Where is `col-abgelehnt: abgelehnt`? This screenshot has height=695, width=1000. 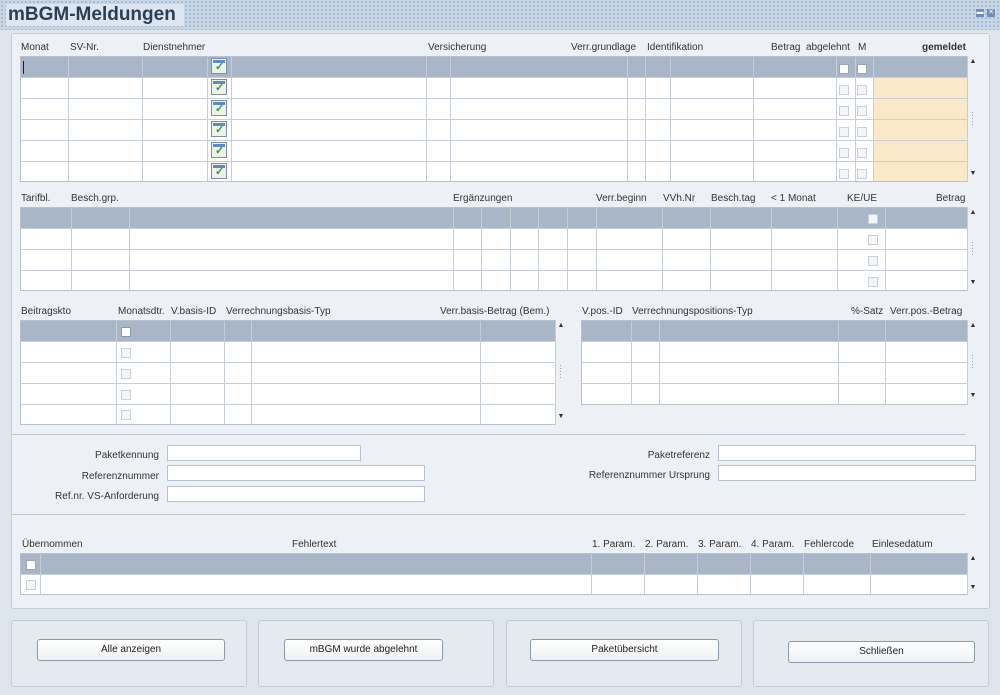
col-abgelehnt: abgelehnt is located at coordinates (828, 47).